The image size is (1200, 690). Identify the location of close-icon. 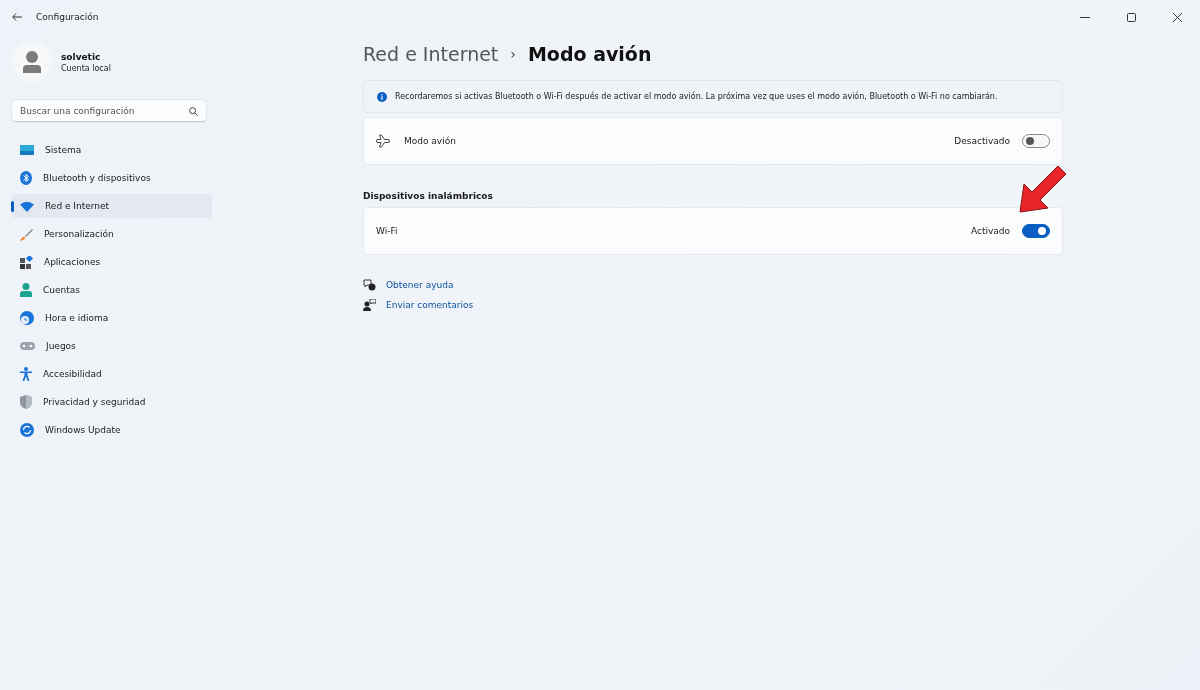
(1177, 17).